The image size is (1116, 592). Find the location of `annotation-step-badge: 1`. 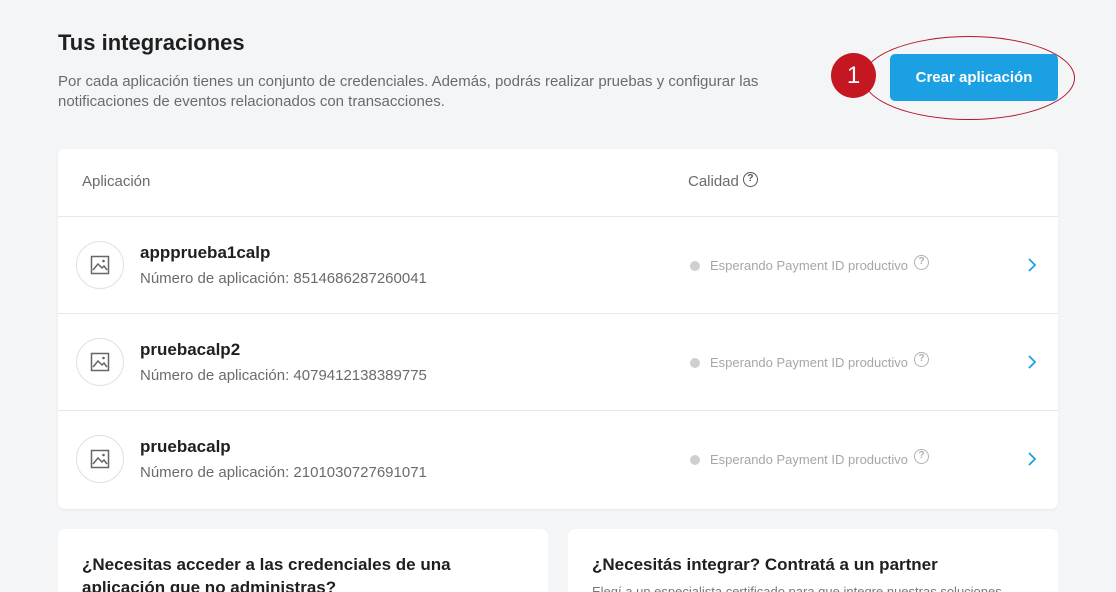

annotation-step-badge: 1 is located at coordinates (853, 75).